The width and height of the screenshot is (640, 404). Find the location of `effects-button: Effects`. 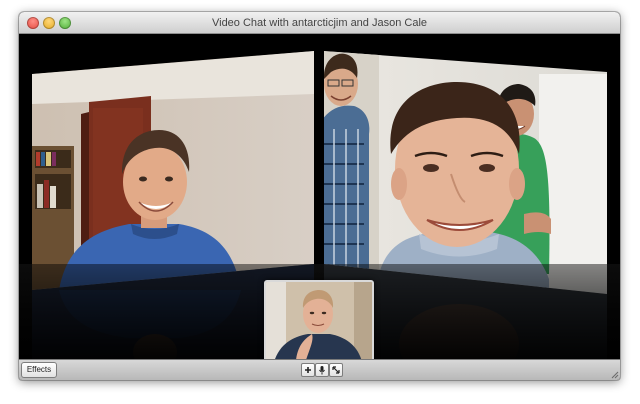

effects-button: Effects is located at coordinates (39, 370).